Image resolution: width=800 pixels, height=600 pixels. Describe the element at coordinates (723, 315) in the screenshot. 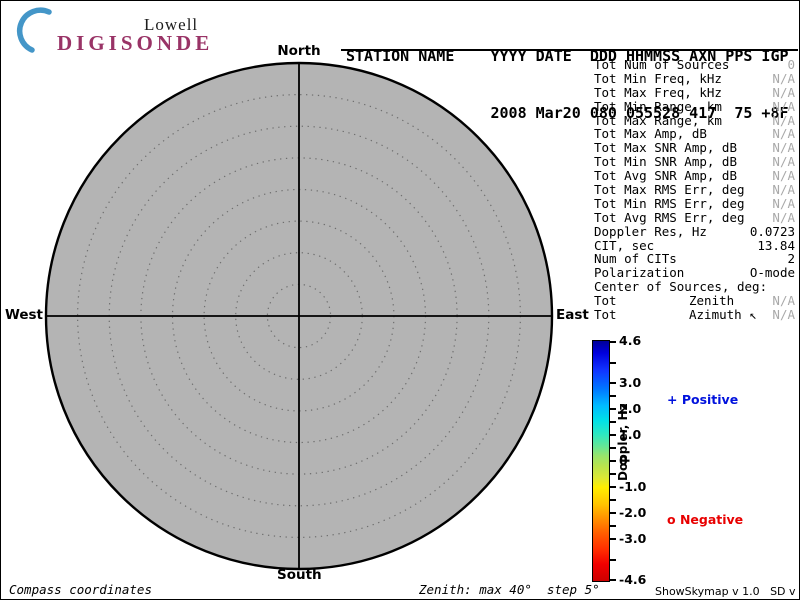

I see `stat-sublabel: Azimuth ↖` at that location.